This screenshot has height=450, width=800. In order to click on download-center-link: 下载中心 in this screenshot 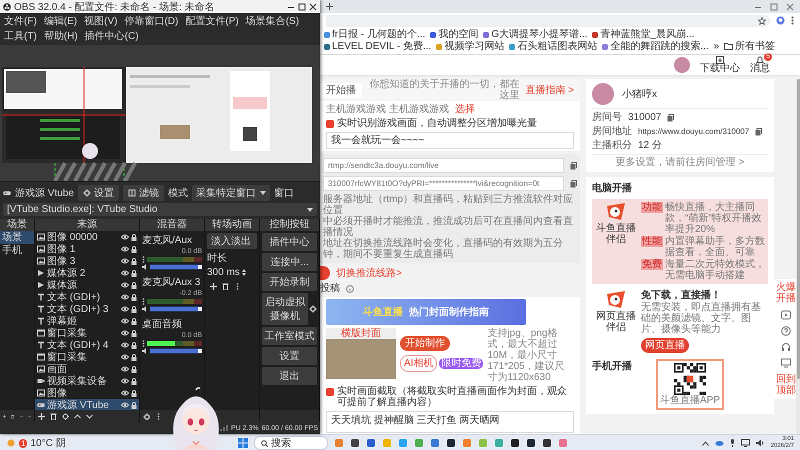, I will do `click(720, 65)`.